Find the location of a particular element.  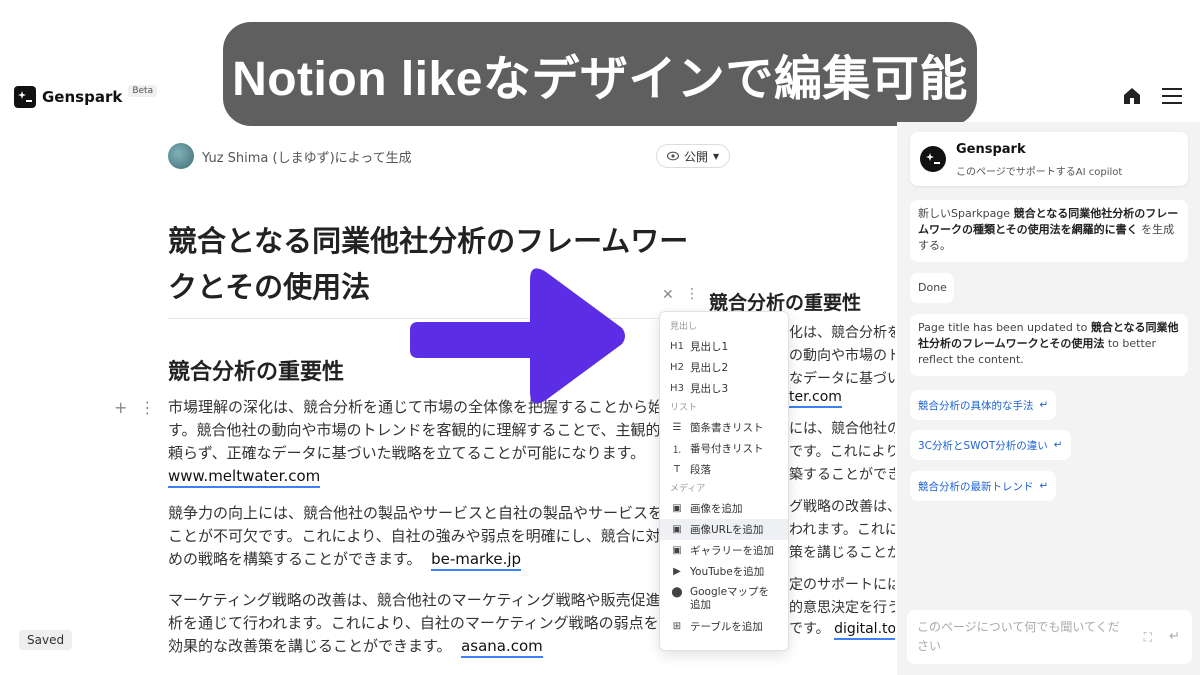

brand-name: Genspark is located at coordinates (82, 97).